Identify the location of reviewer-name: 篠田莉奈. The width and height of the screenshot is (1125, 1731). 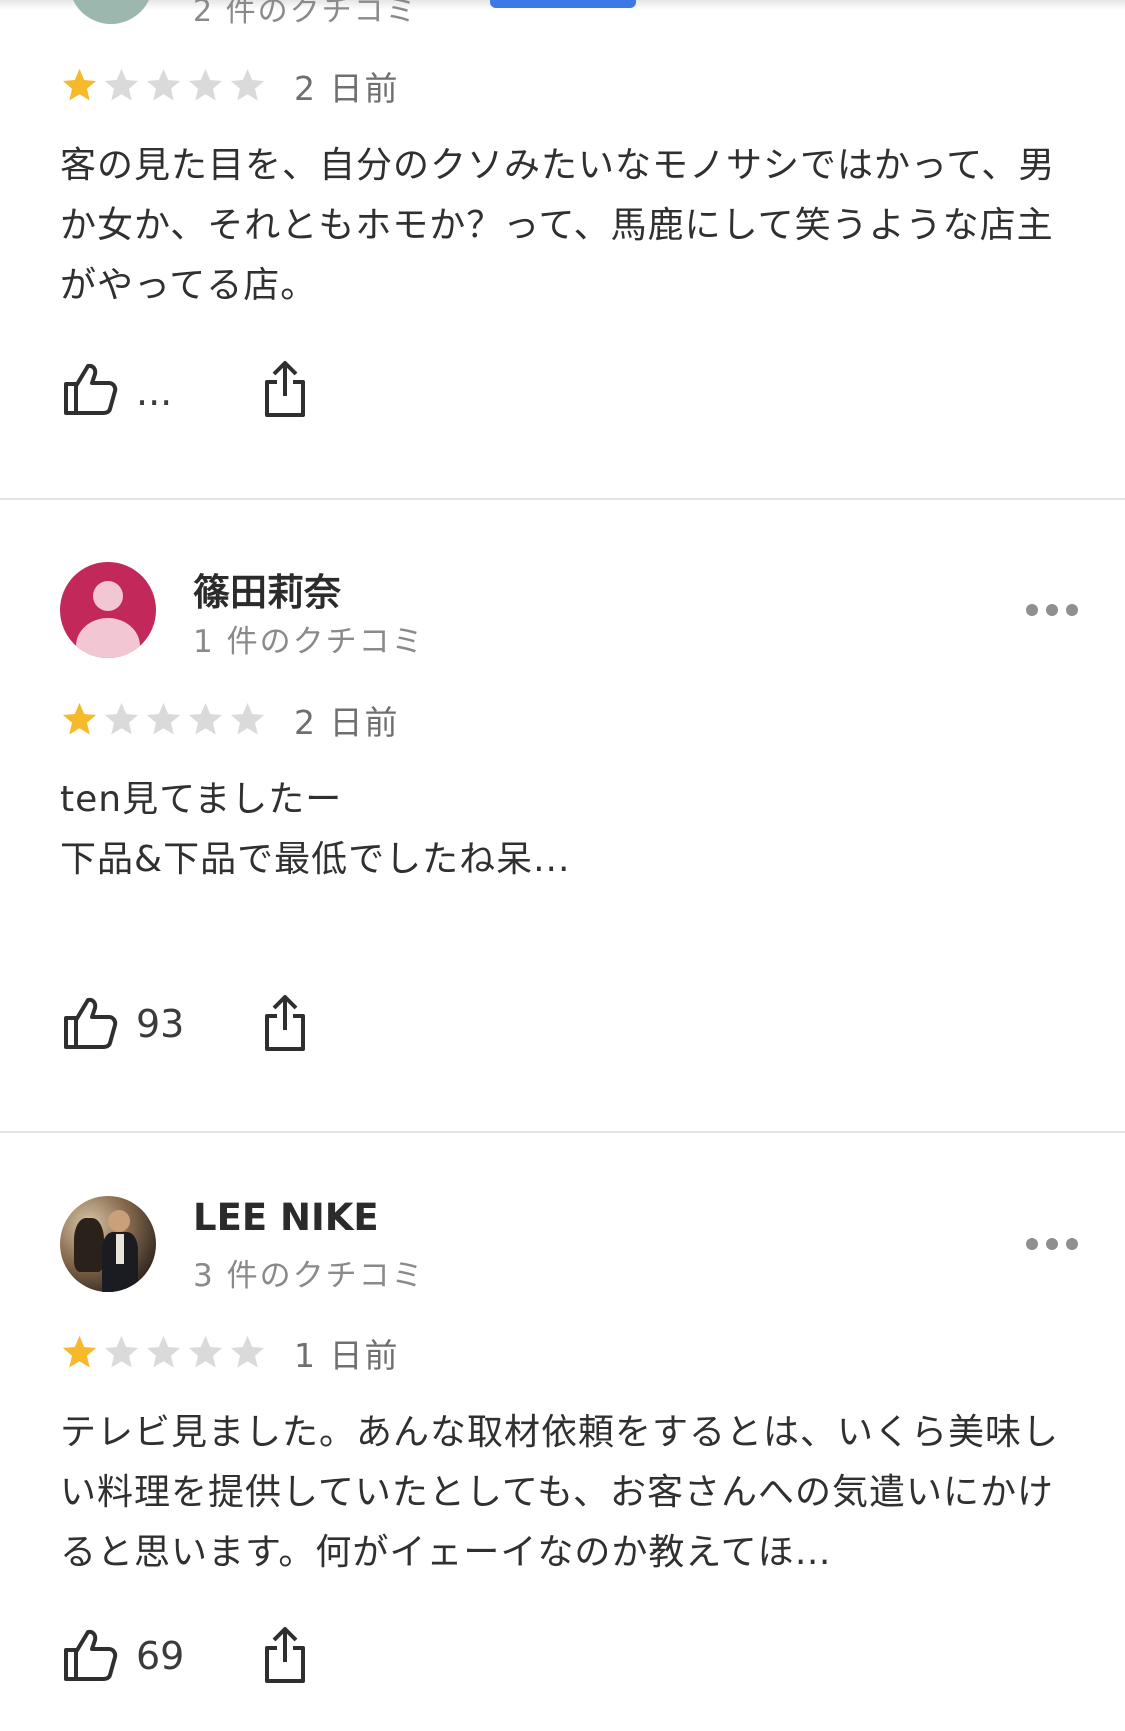
(267, 589).